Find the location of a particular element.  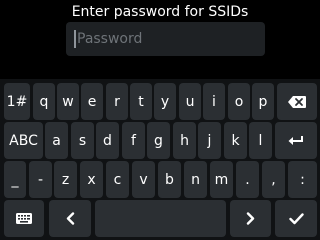

key-backspace is located at coordinates (297, 101).